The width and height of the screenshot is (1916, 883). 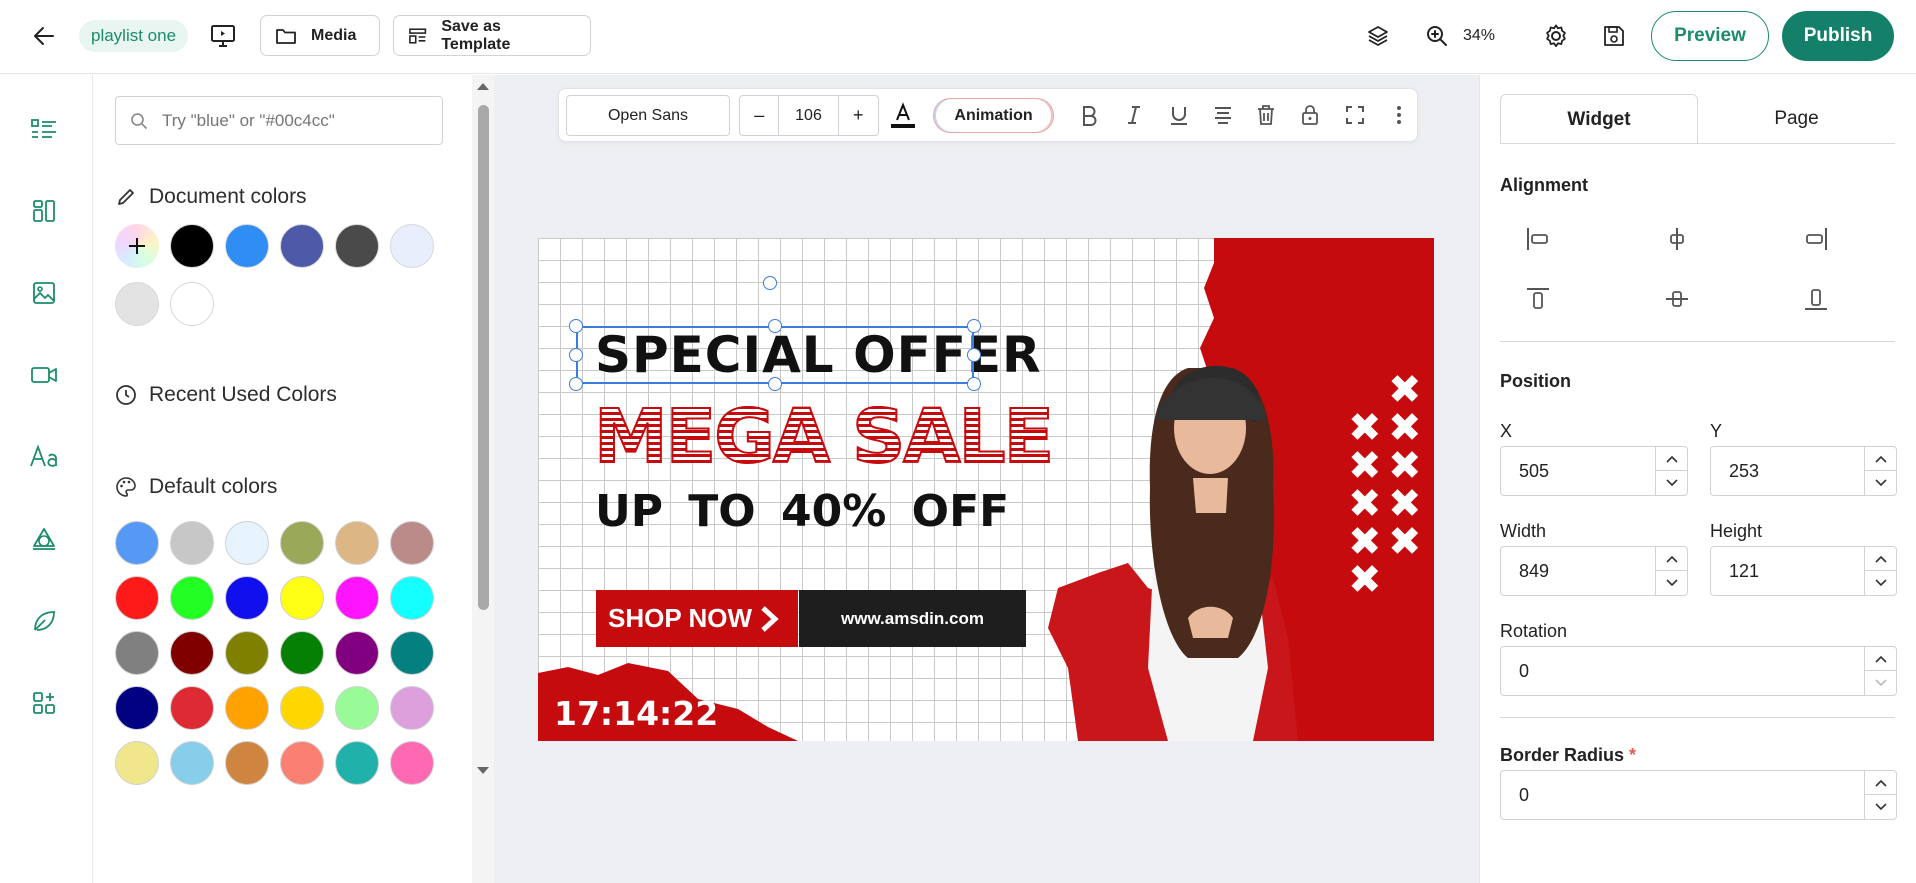 I want to click on resize-handle-s, so click(x=775, y=384).